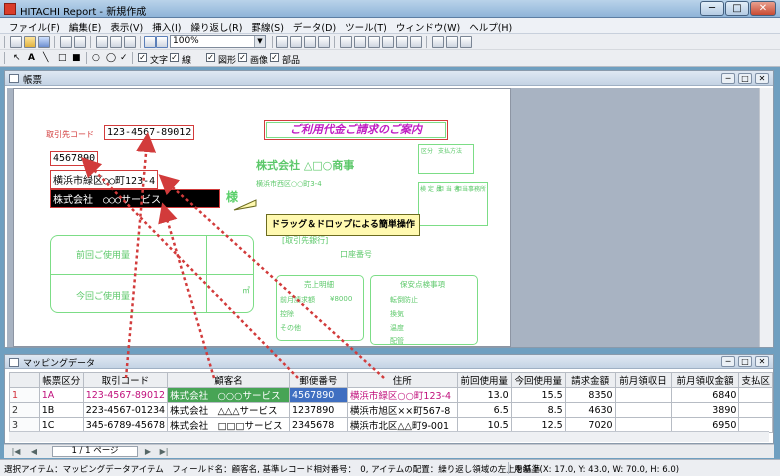 The height and width of the screenshot is (476, 780). I want to click on column-header: 帳票区分, so click(61, 380).